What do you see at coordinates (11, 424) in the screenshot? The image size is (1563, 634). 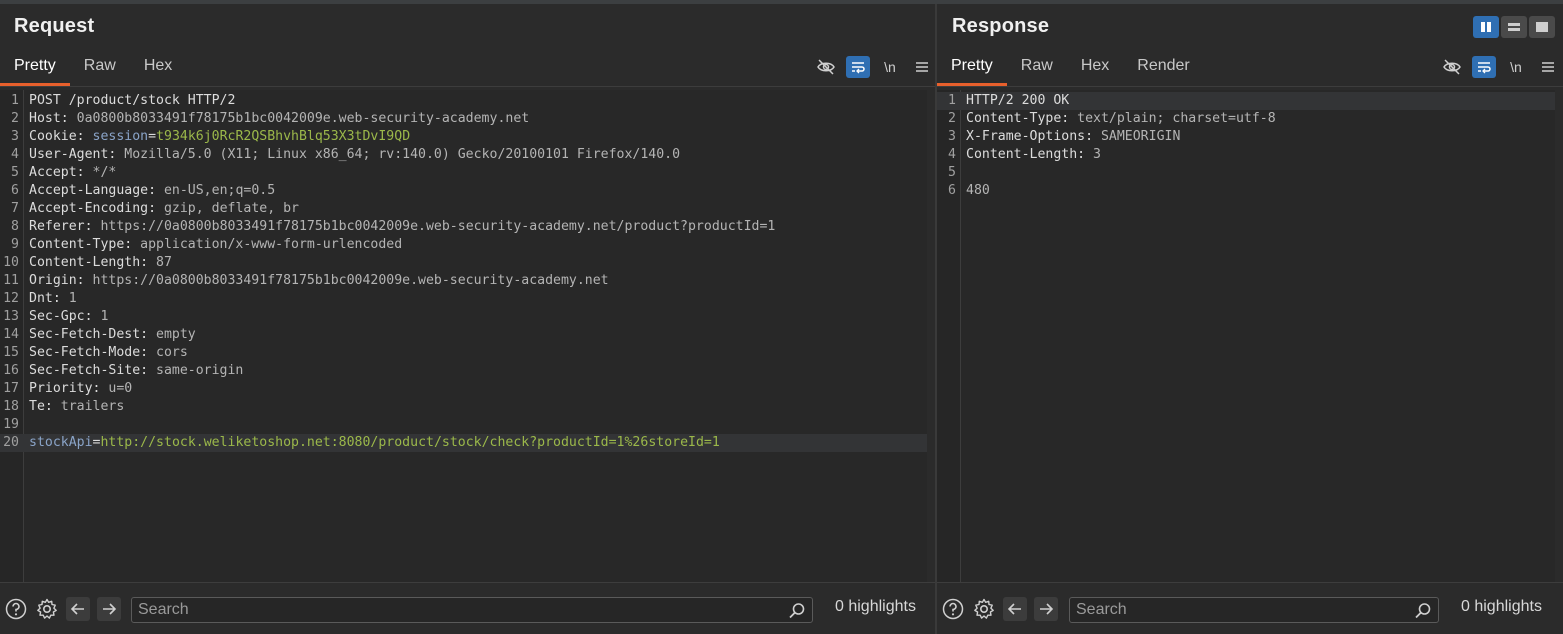 I see `code-line: 19` at bounding box center [11, 424].